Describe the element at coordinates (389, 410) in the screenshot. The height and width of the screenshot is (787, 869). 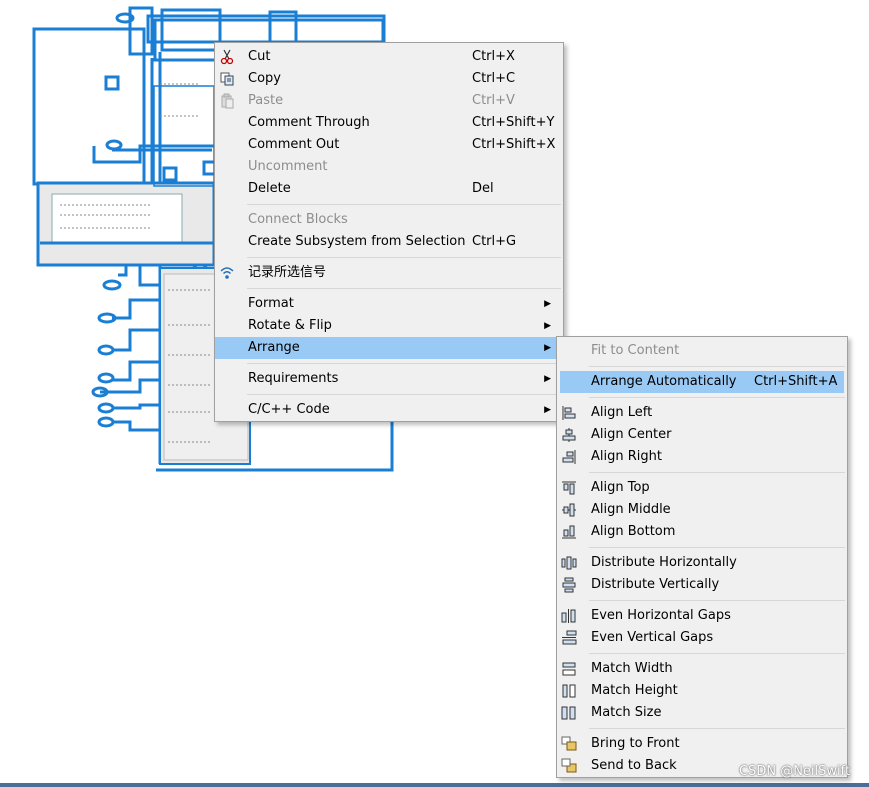
I see `menu-item-c-cpp-code: C/C++ Code ▶` at that location.